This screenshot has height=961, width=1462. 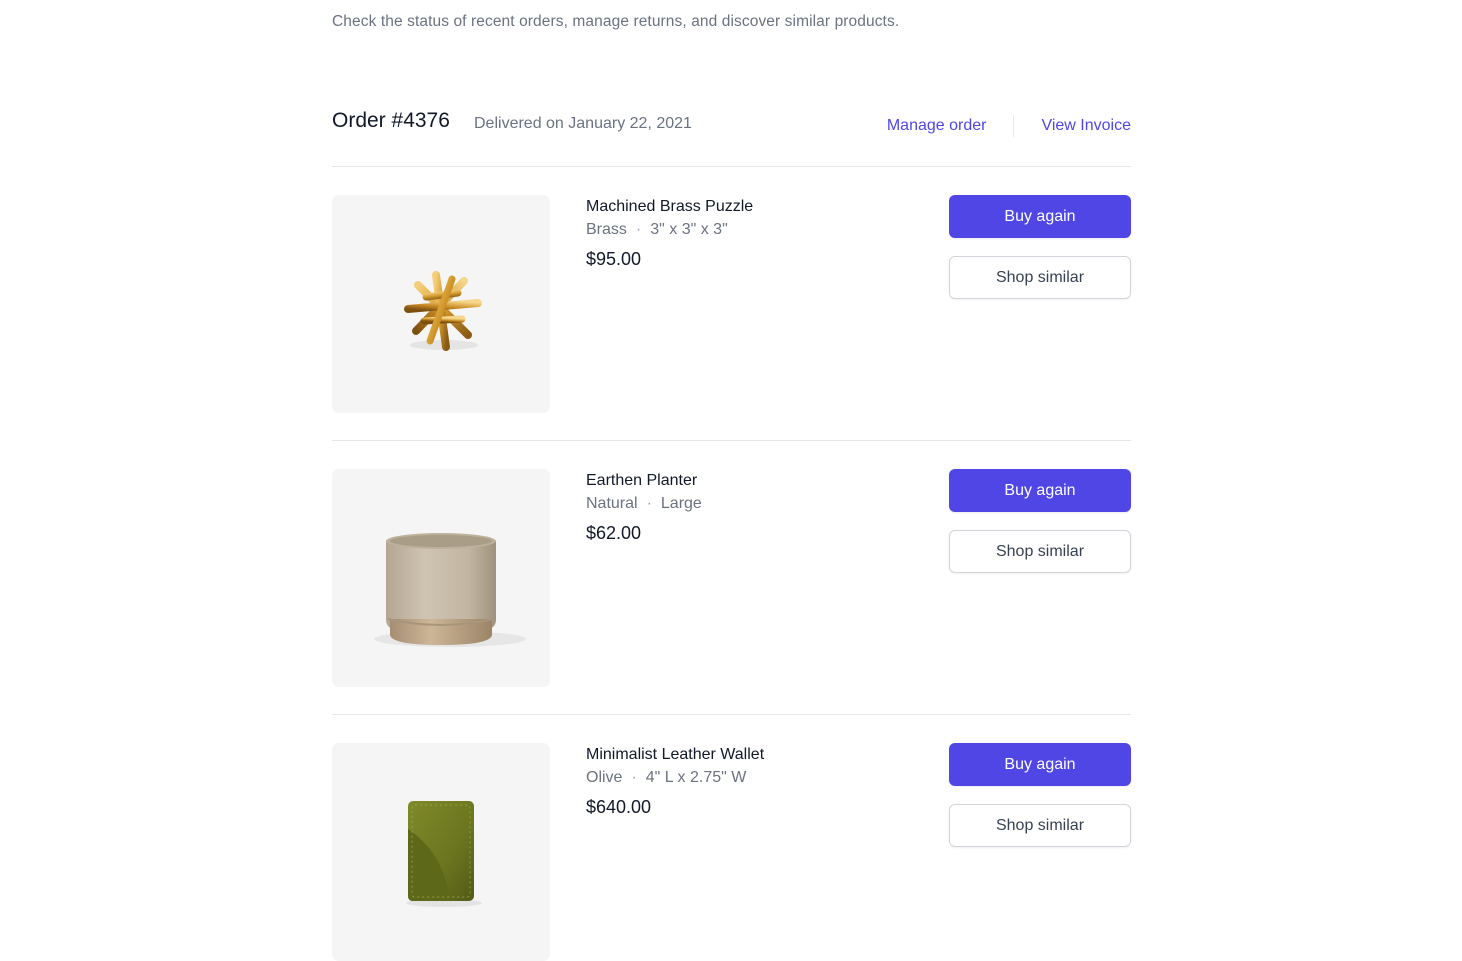 I want to click on product-variant: Olive, so click(x=604, y=777).